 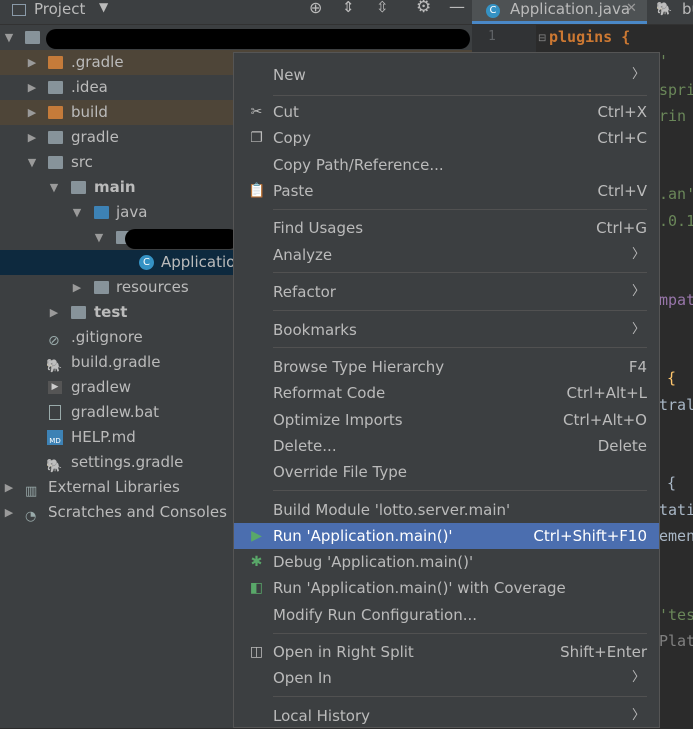 What do you see at coordinates (676, 194) in the screenshot?
I see `code-fragment: .an'` at bounding box center [676, 194].